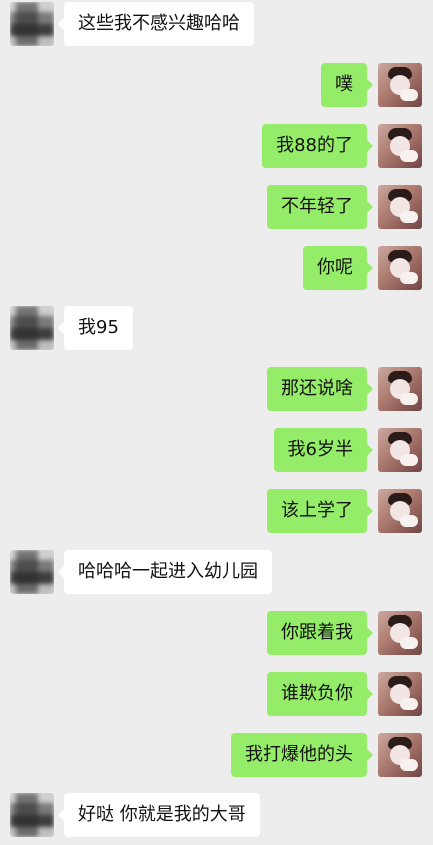  I want to click on message-outgoing: 不年轻了, so click(216, 207).